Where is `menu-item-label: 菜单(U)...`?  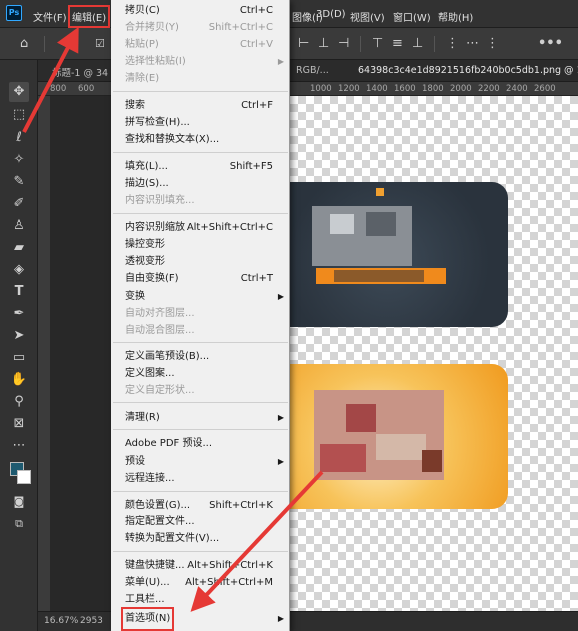 menu-item-label: 菜单(U)... is located at coordinates (147, 582).